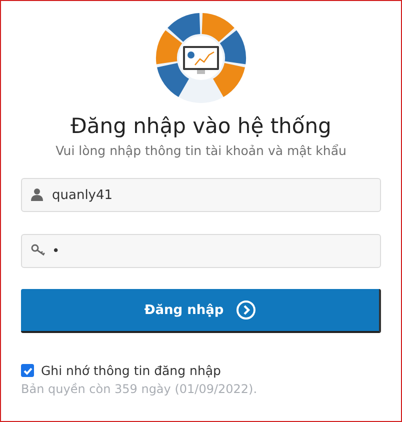 Image resolution: width=402 pixels, height=422 pixels. What do you see at coordinates (201, 126) in the screenshot?
I see `login-title: Đăng nhập vào hệ thống` at bounding box center [201, 126].